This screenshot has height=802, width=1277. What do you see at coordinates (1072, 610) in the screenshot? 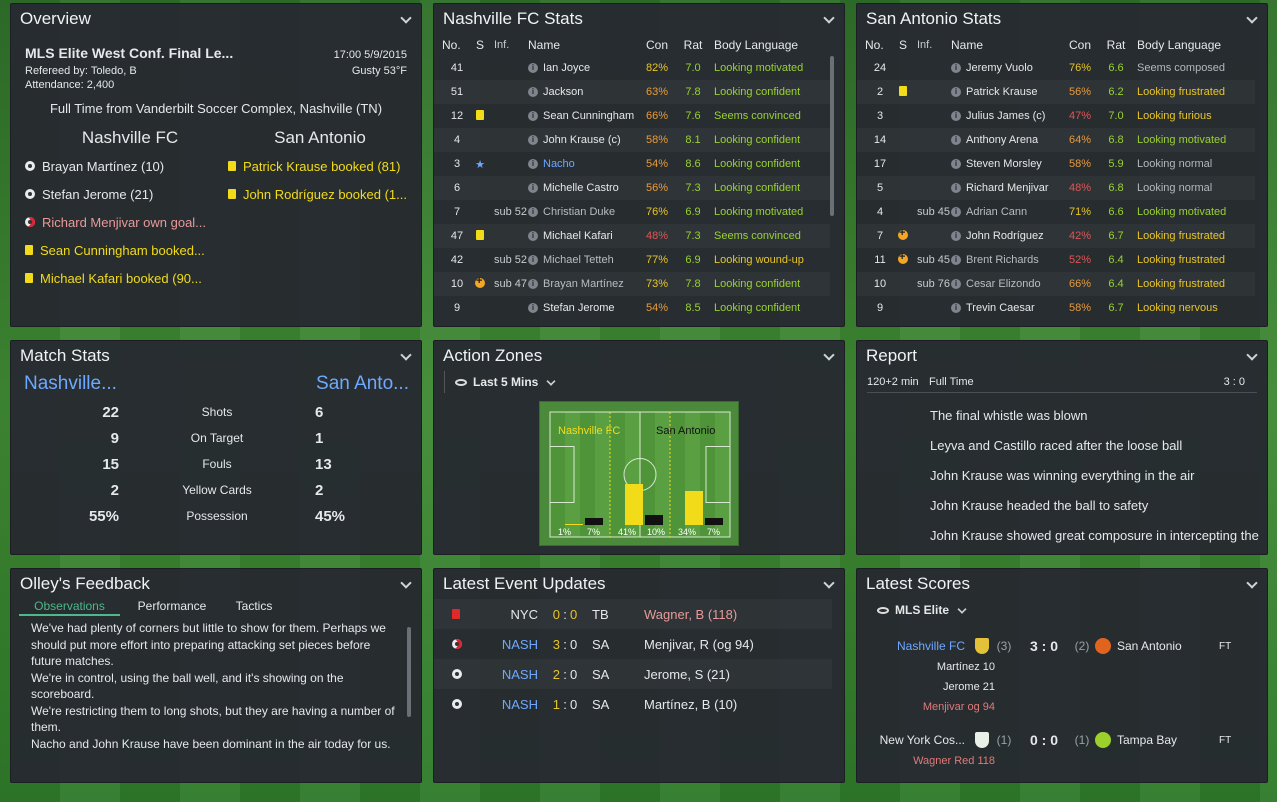
I see `league-filter-dropdown: MLS Elite` at bounding box center [1072, 610].